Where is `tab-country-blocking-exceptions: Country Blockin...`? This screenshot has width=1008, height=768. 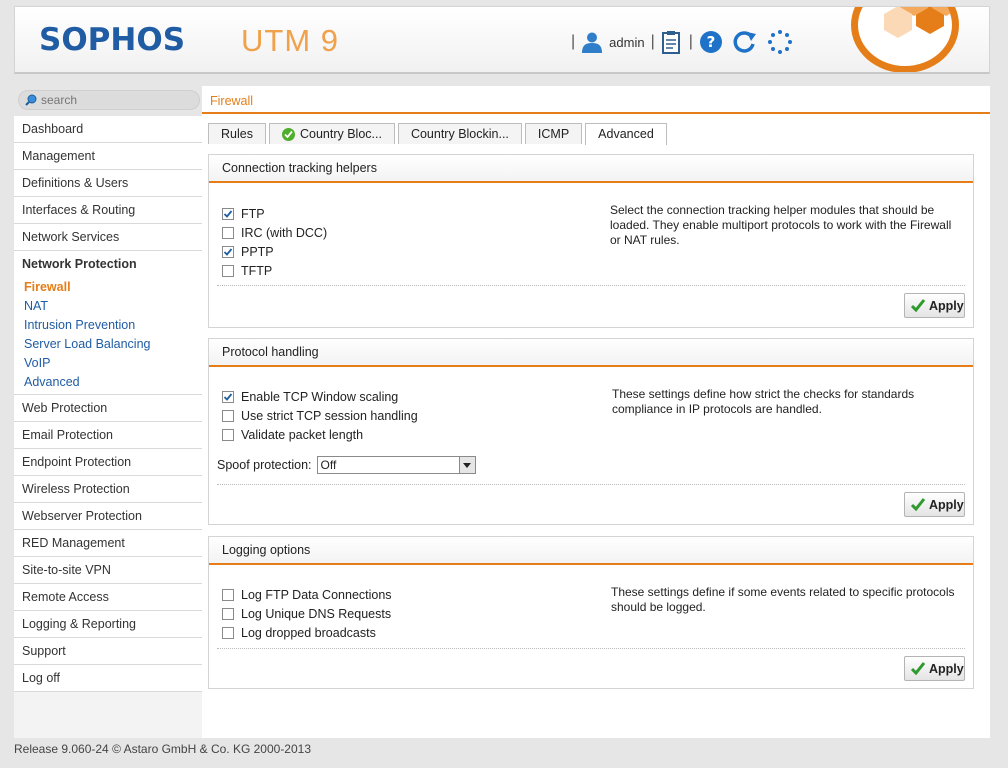
tab-country-blocking-exceptions: Country Blockin... is located at coordinates (459, 133).